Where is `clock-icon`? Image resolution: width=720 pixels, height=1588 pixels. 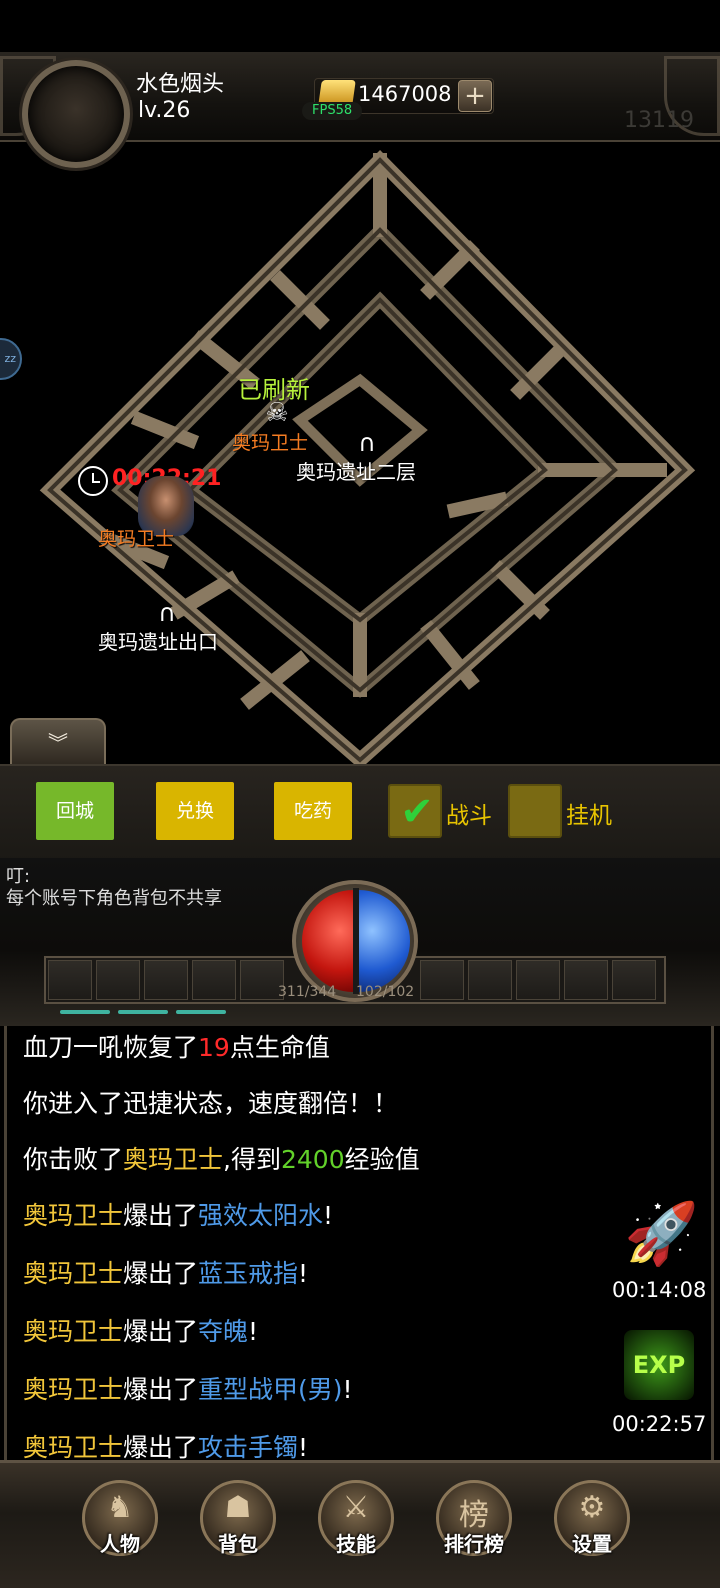
clock-icon is located at coordinates (93, 481).